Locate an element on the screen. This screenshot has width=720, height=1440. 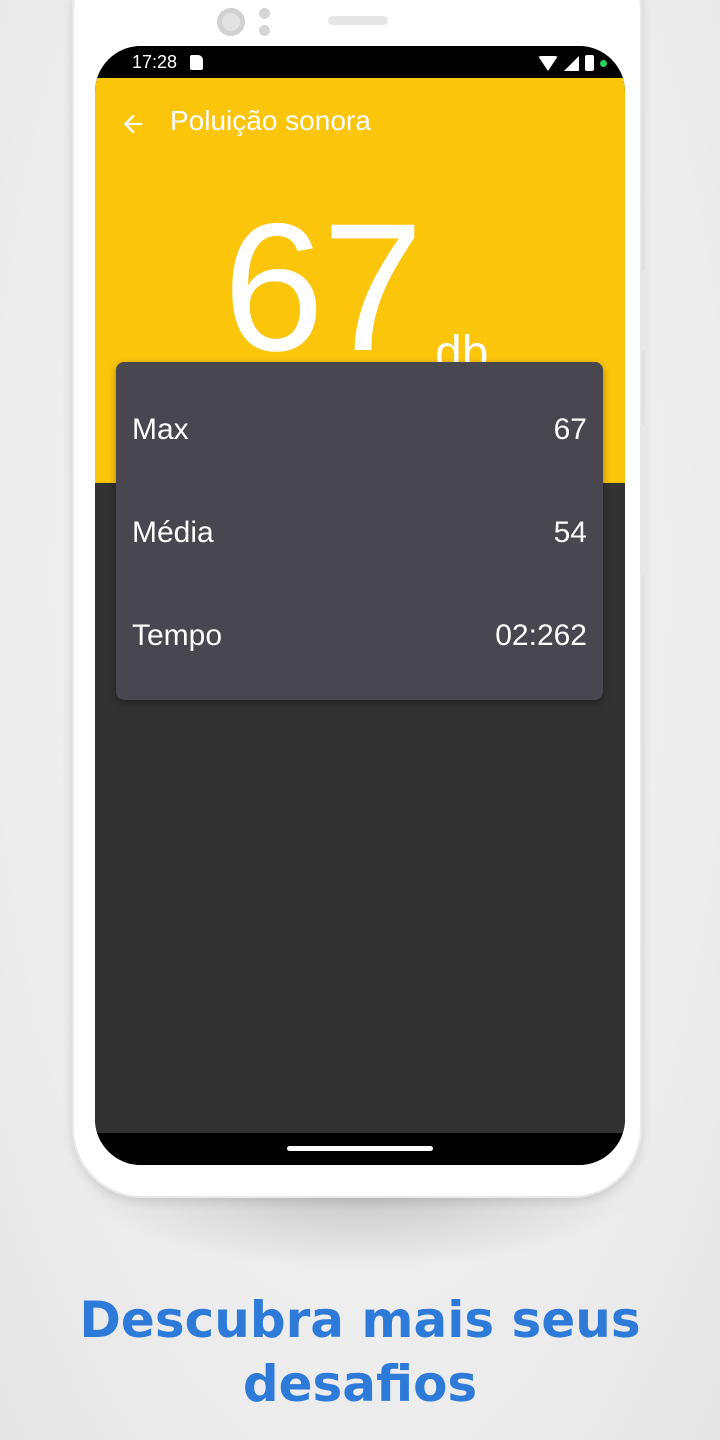
signal-icon is located at coordinates (571, 63).